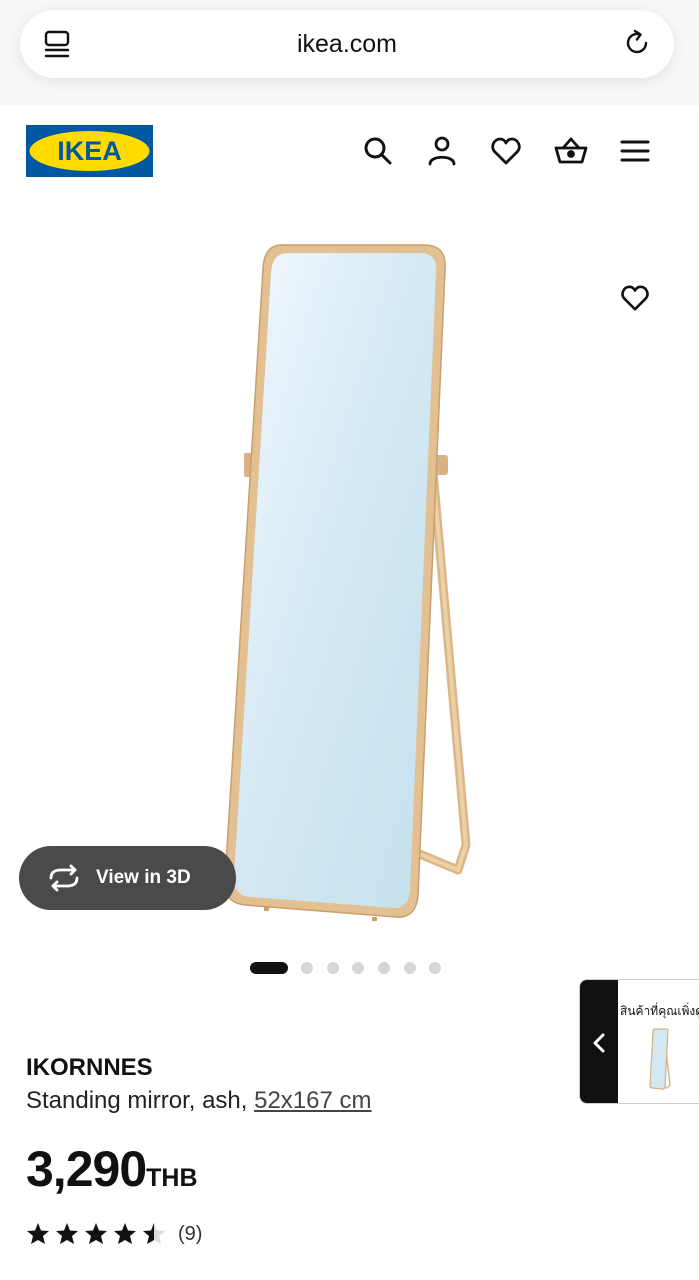 This screenshot has width=699, height=1280. I want to click on product-price: 3,290THB, so click(112, 1169).